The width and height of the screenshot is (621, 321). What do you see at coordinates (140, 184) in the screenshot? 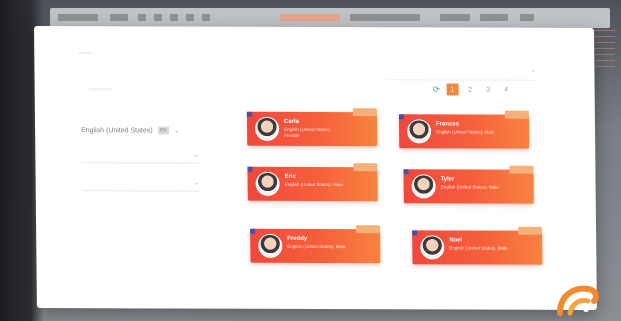
I see `style-select: ⌄` at bounding box center [140, 184].